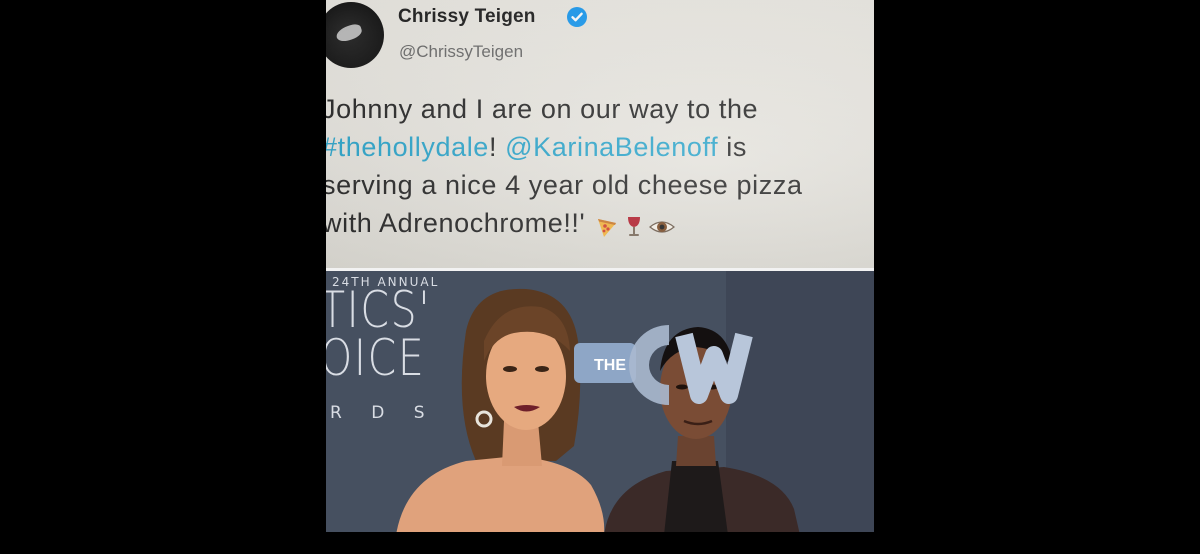 This screenshot has height=554, width=1200. What do you see at coordinates (376, 358) in the screenshot?
I see `backdrop-choice-text: OICE` at bounding box center [376, 358].